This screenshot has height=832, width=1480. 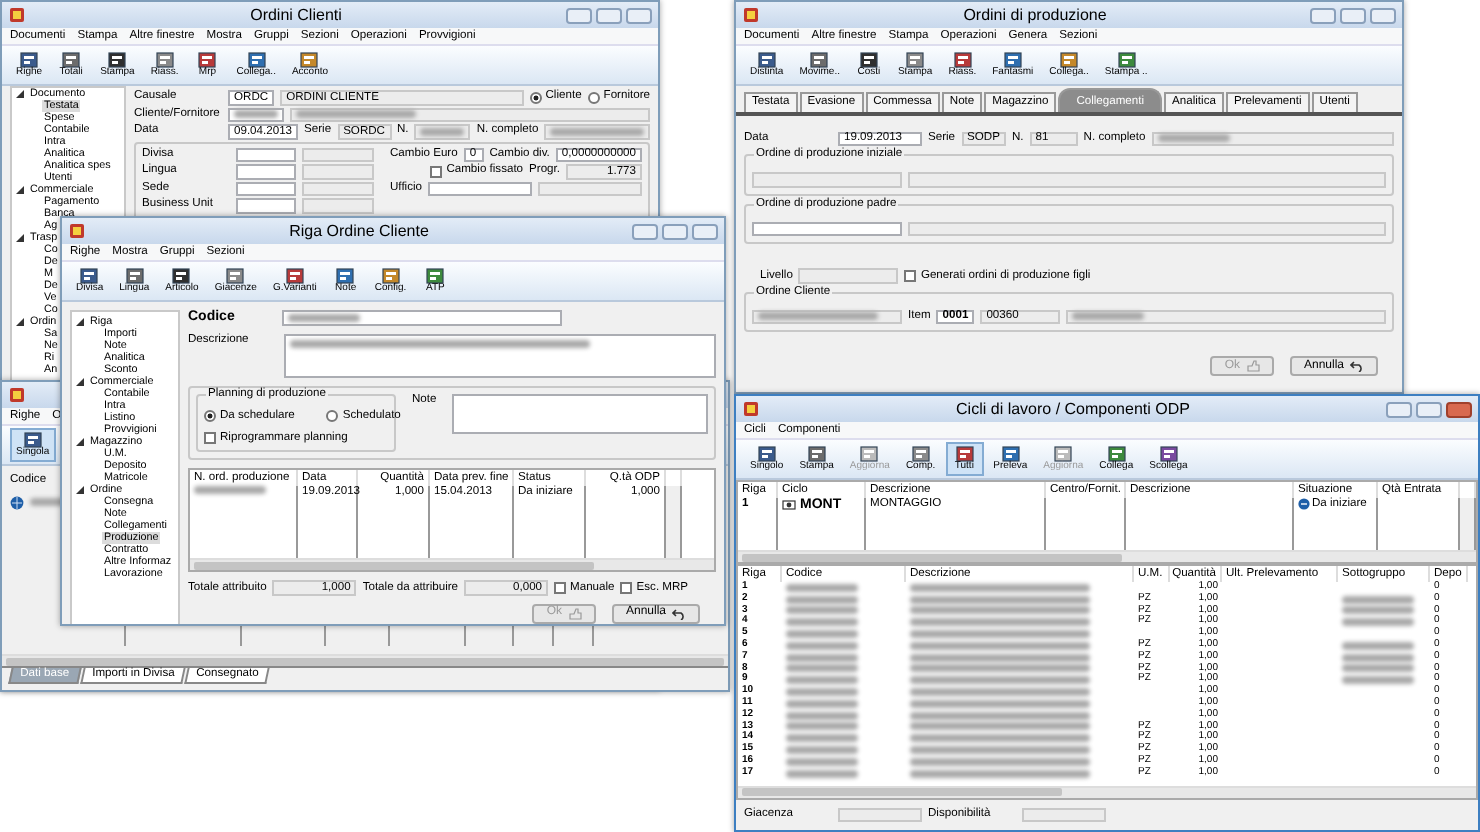 What do you see at coordinates (1035, 15) in the screenshot?
I see `window-title: Ordini di produzione` at bounding box center [1035, 15].